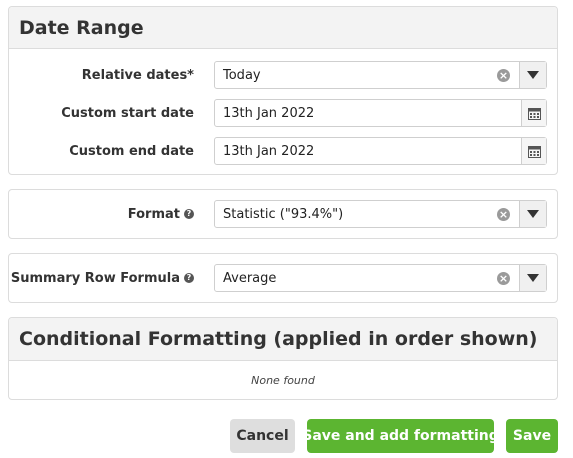  Describe the element at coordinates (95, 278) in the screenshot. I see `summary-label-text: Summary Row Formula` at that location.